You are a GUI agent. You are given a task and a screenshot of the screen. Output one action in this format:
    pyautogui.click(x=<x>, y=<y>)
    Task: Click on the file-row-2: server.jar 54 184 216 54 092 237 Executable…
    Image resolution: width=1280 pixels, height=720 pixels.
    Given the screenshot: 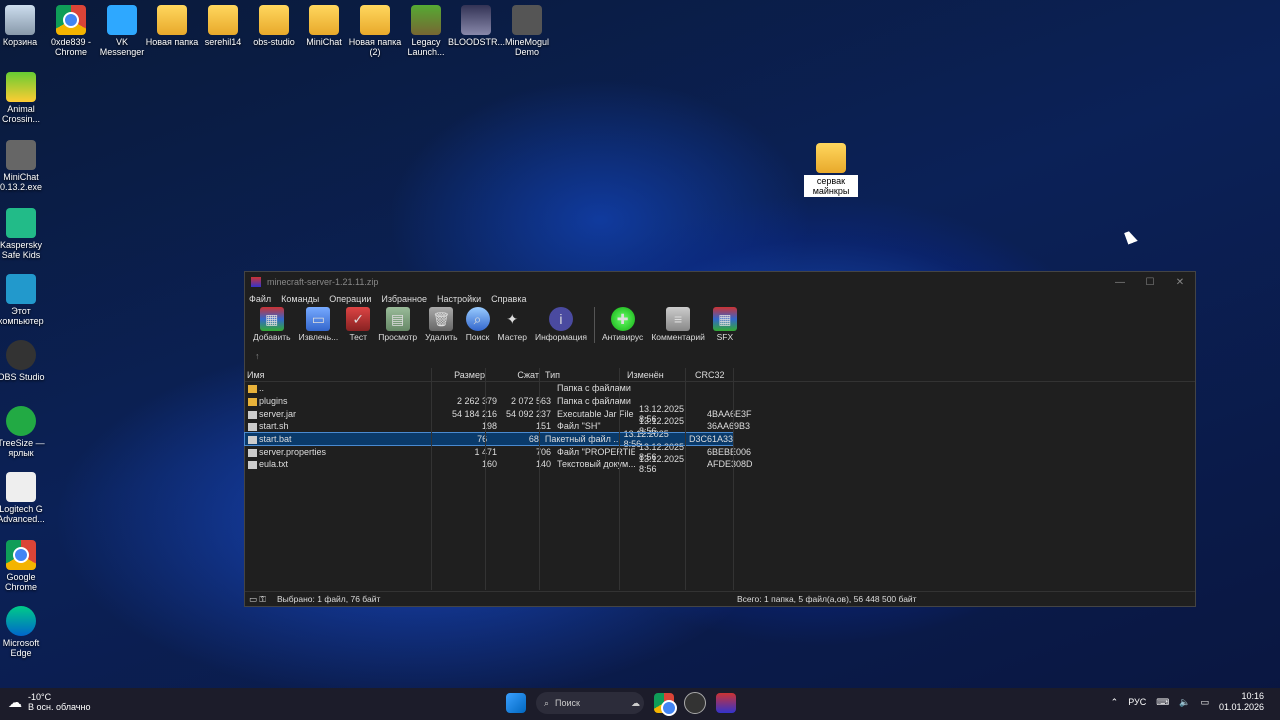 What is the action you would take?
    pyautogui.click(x=720, y=414)
    